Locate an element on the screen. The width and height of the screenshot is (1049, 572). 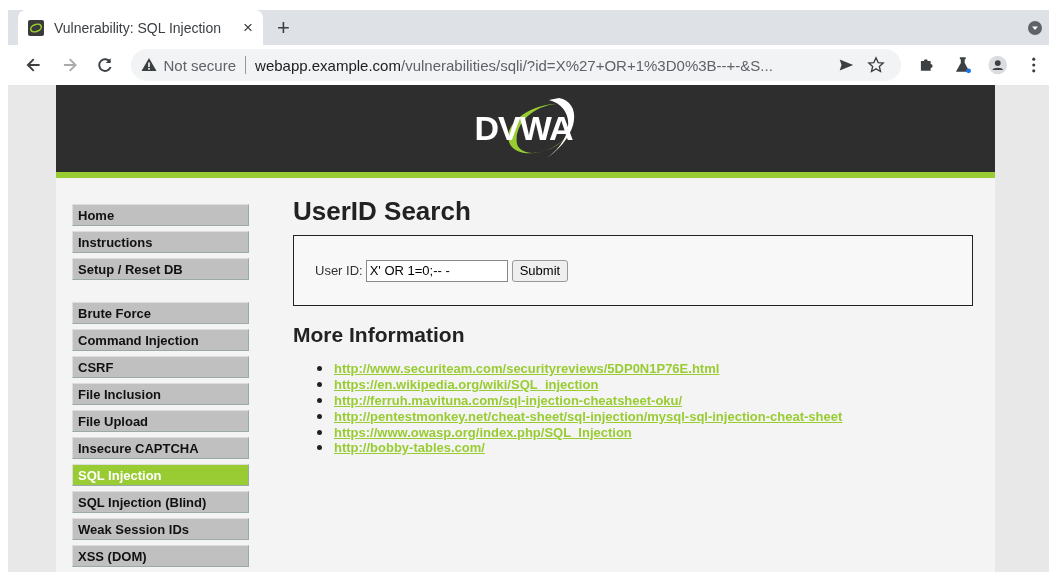
security-label: Not secure is located at coordinates (200, 65).